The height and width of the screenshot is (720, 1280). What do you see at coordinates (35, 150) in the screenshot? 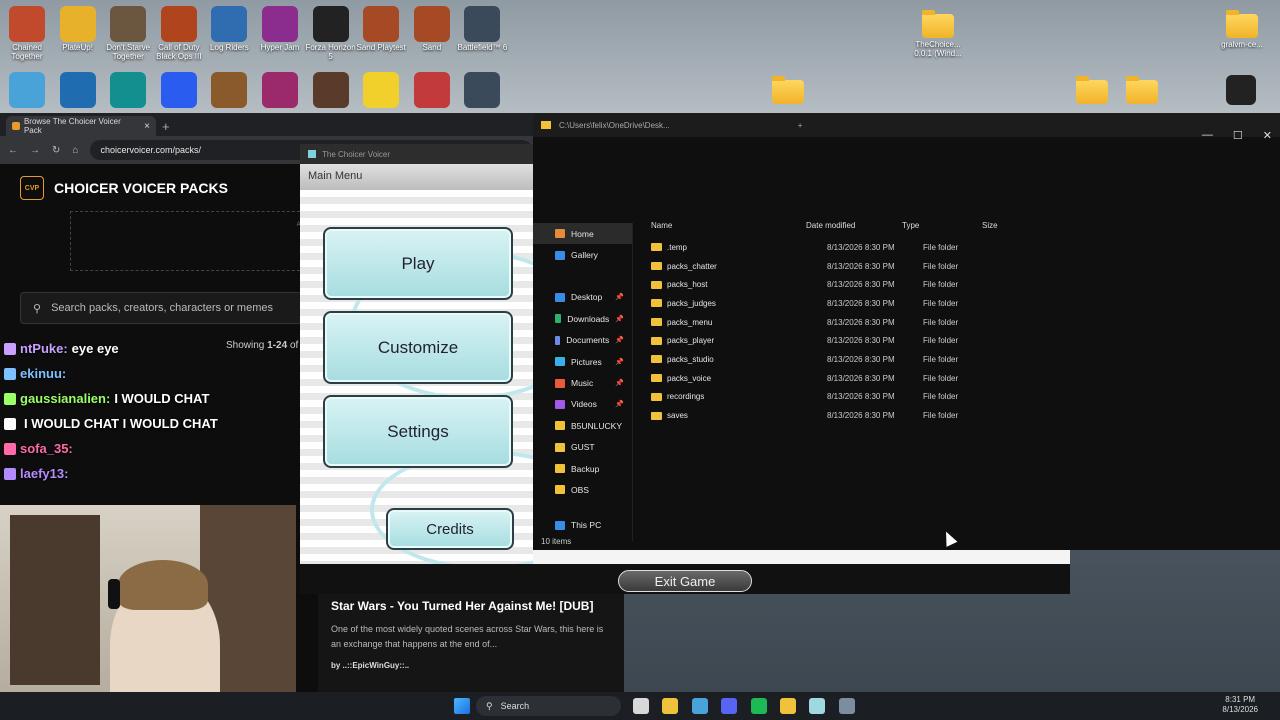
I see `forward-icon: →` at bounding box center [35, 150].